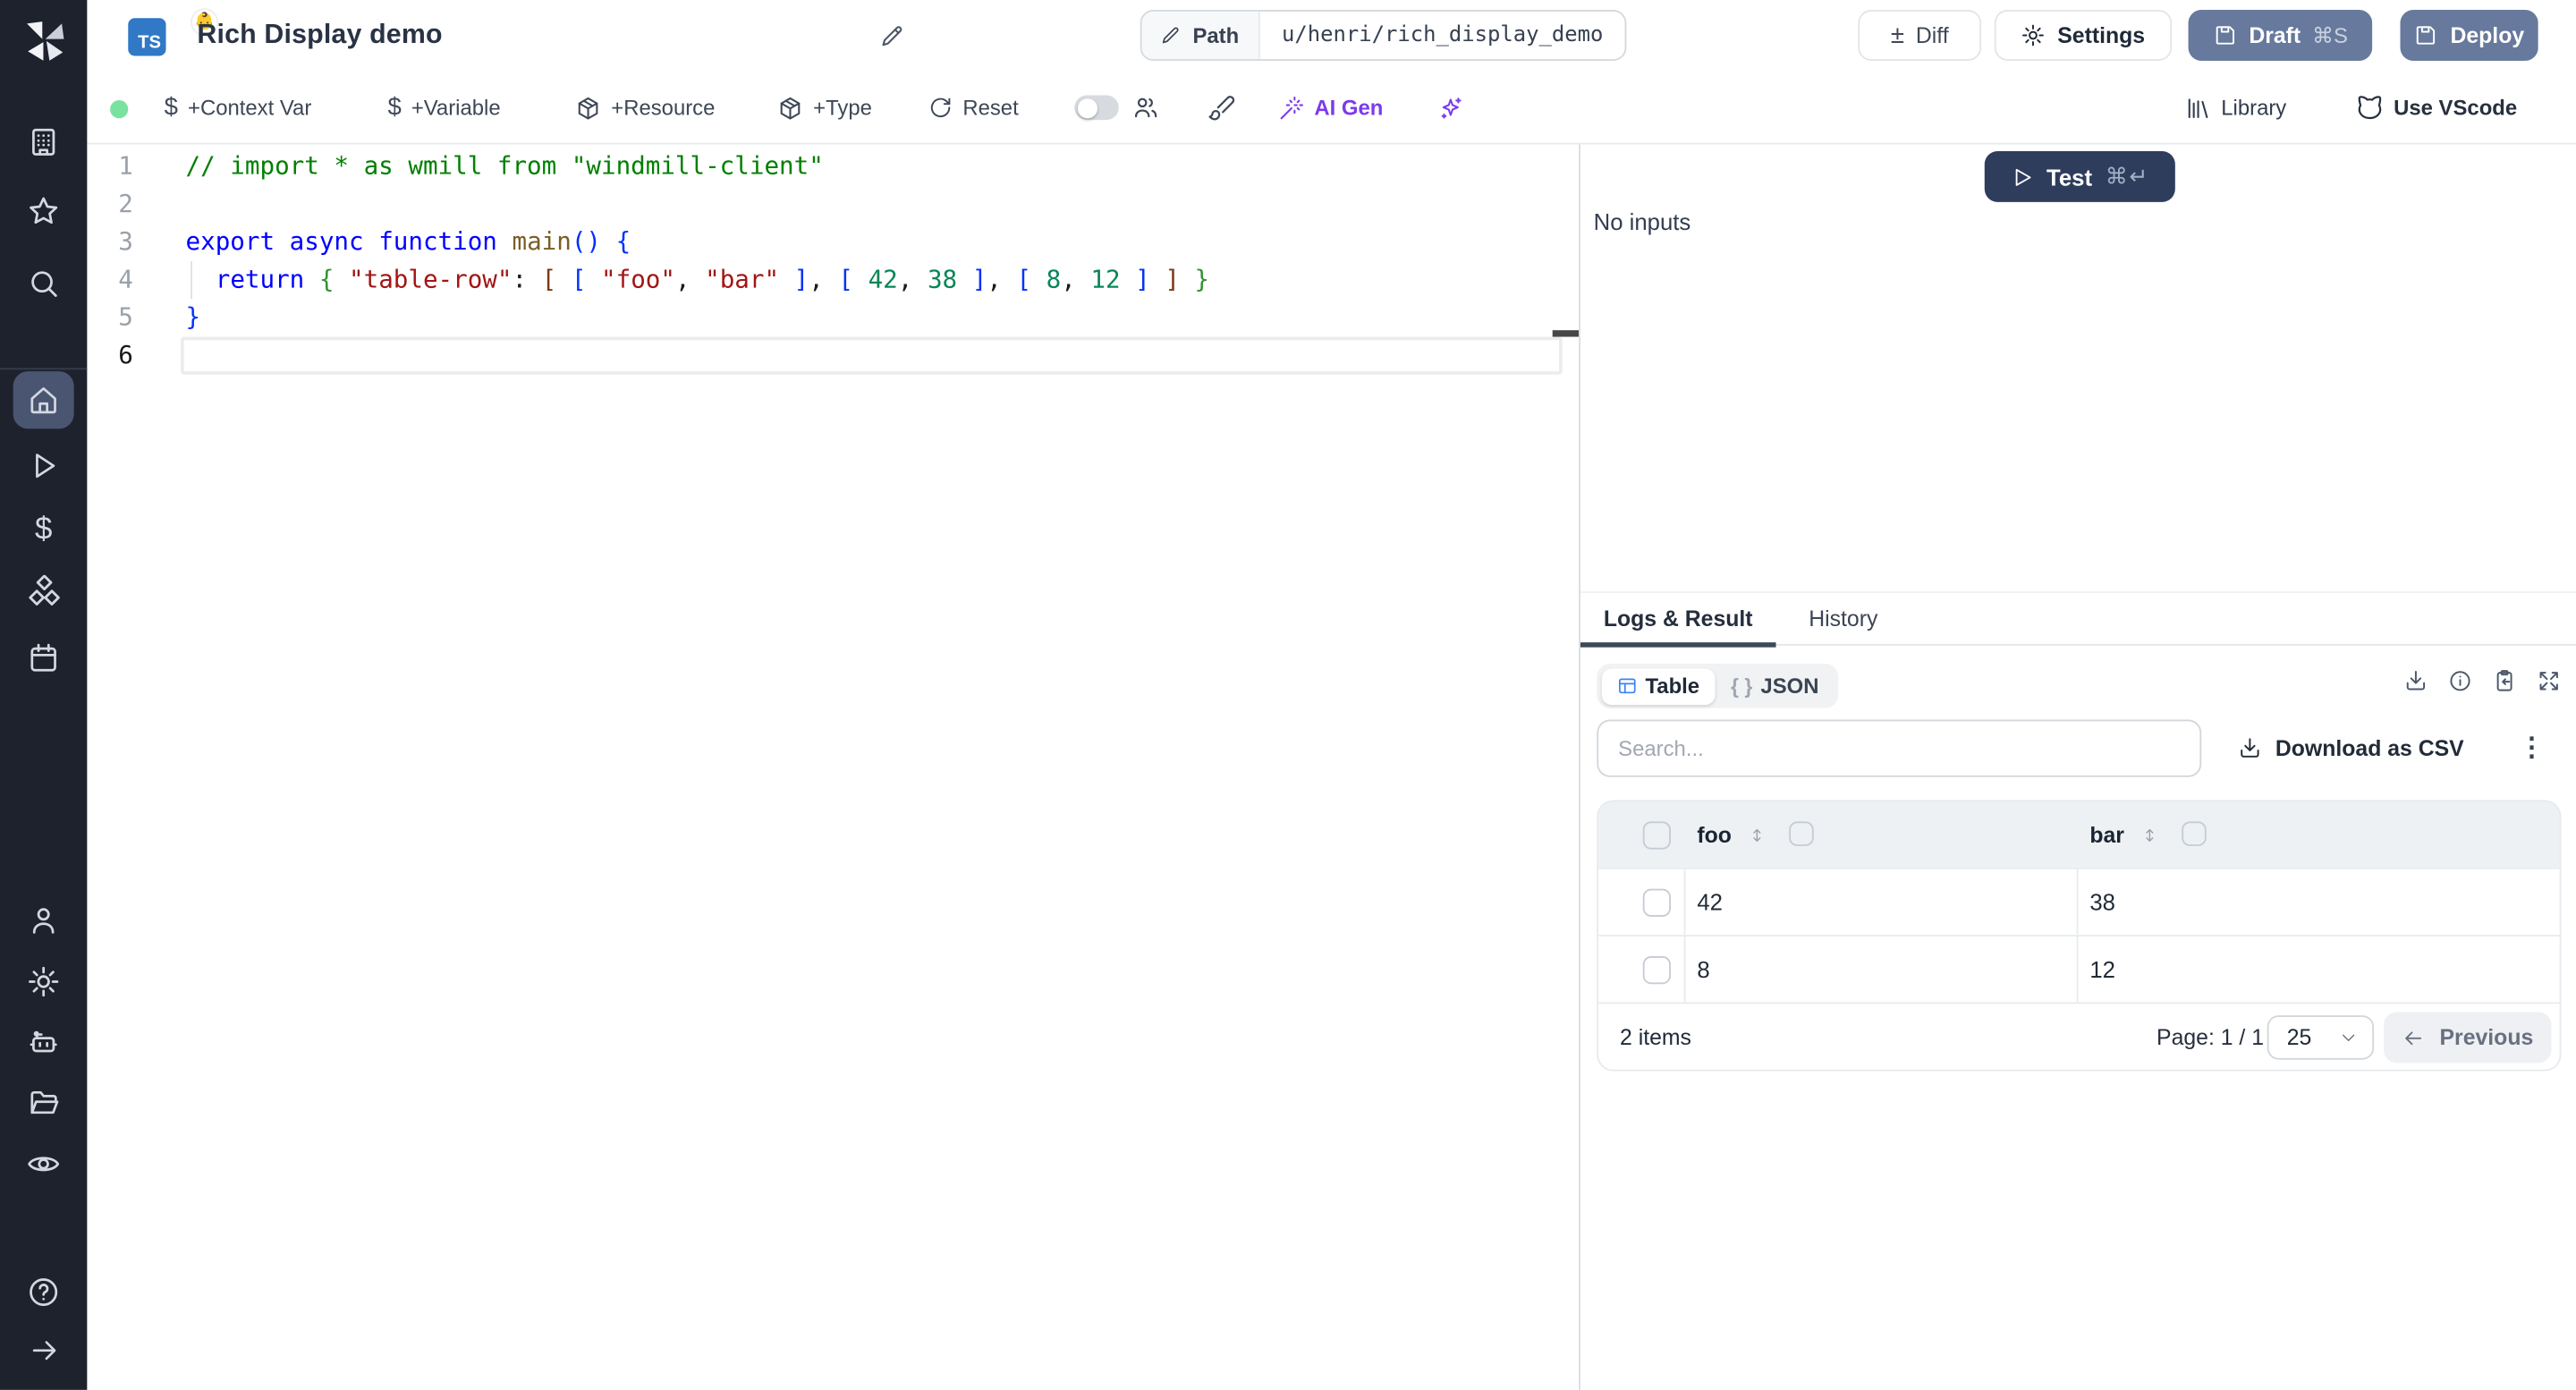 This screenshot has width=2576, height=1390. I want to click on add-resource-label: +Resource, so click(663, 108).